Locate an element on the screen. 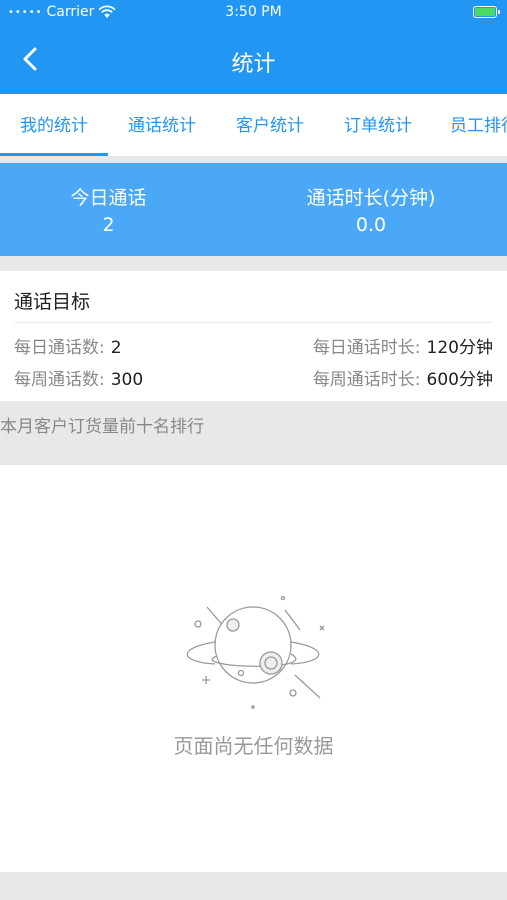 Image resolution: width=507 pixels, height=900 pixels. ranking-section-header: 本月客户订货量前十名排行 is located at coordinates (253, 433).